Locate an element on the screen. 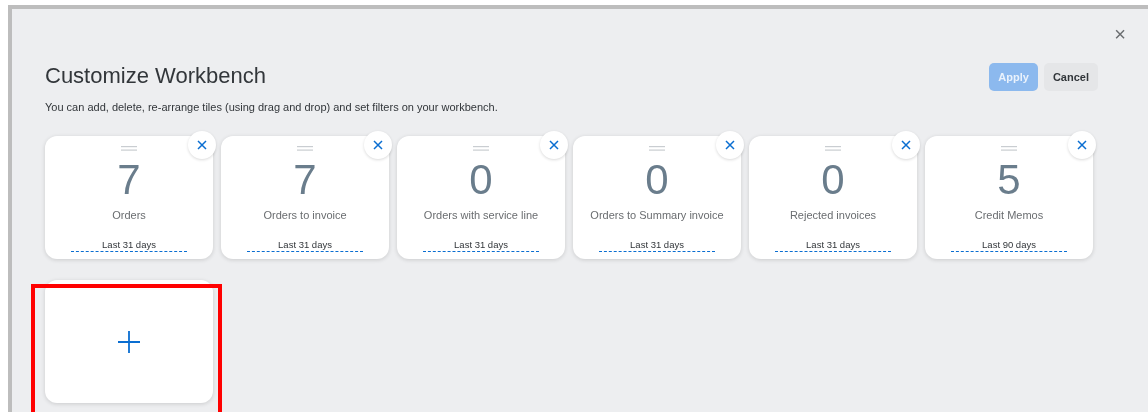 The height and width of the screenshot is (412, 1148). tile-label: Rejected invoices is located at coordinates (833, 215).